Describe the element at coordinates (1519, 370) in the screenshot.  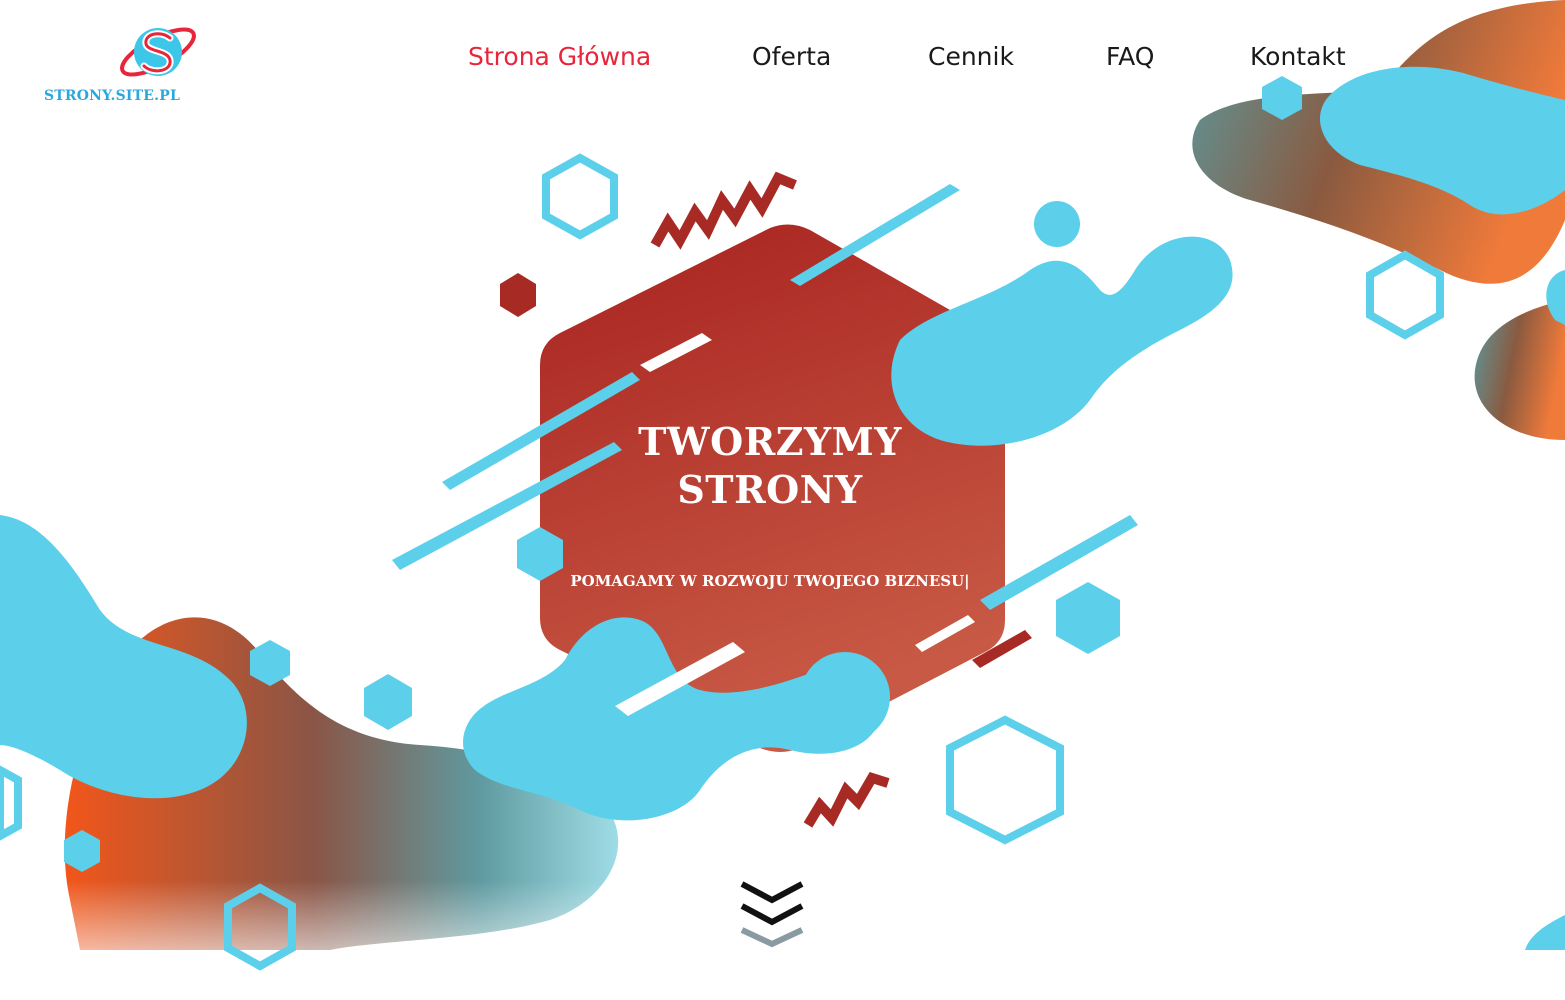
I see `right-gradient-blob` at that location.